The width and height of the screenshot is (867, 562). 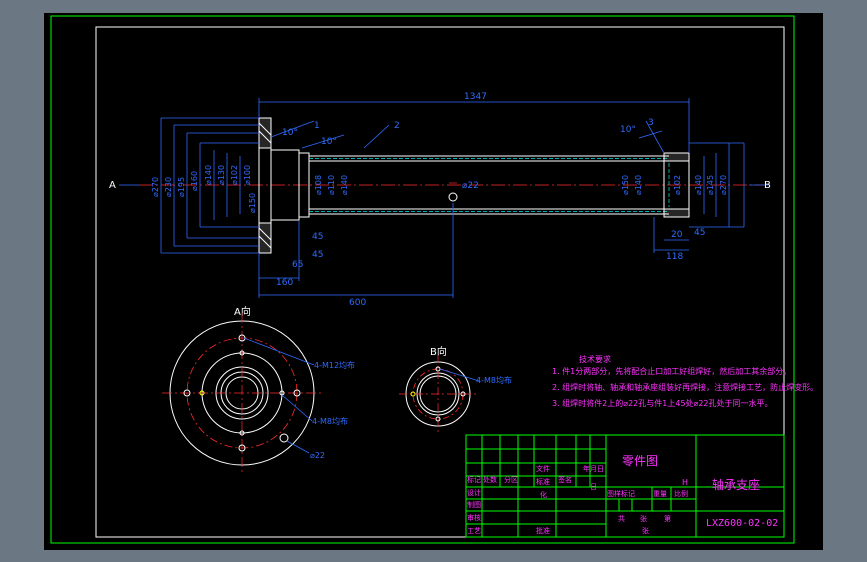 What do you see at coordinates (671, 371) in the screenshot?
I see `note-line-1: 1. 件1分两部分，先将配合止口加工好组焊好，然后加工其余部分。` at bounding box center [671, 371].